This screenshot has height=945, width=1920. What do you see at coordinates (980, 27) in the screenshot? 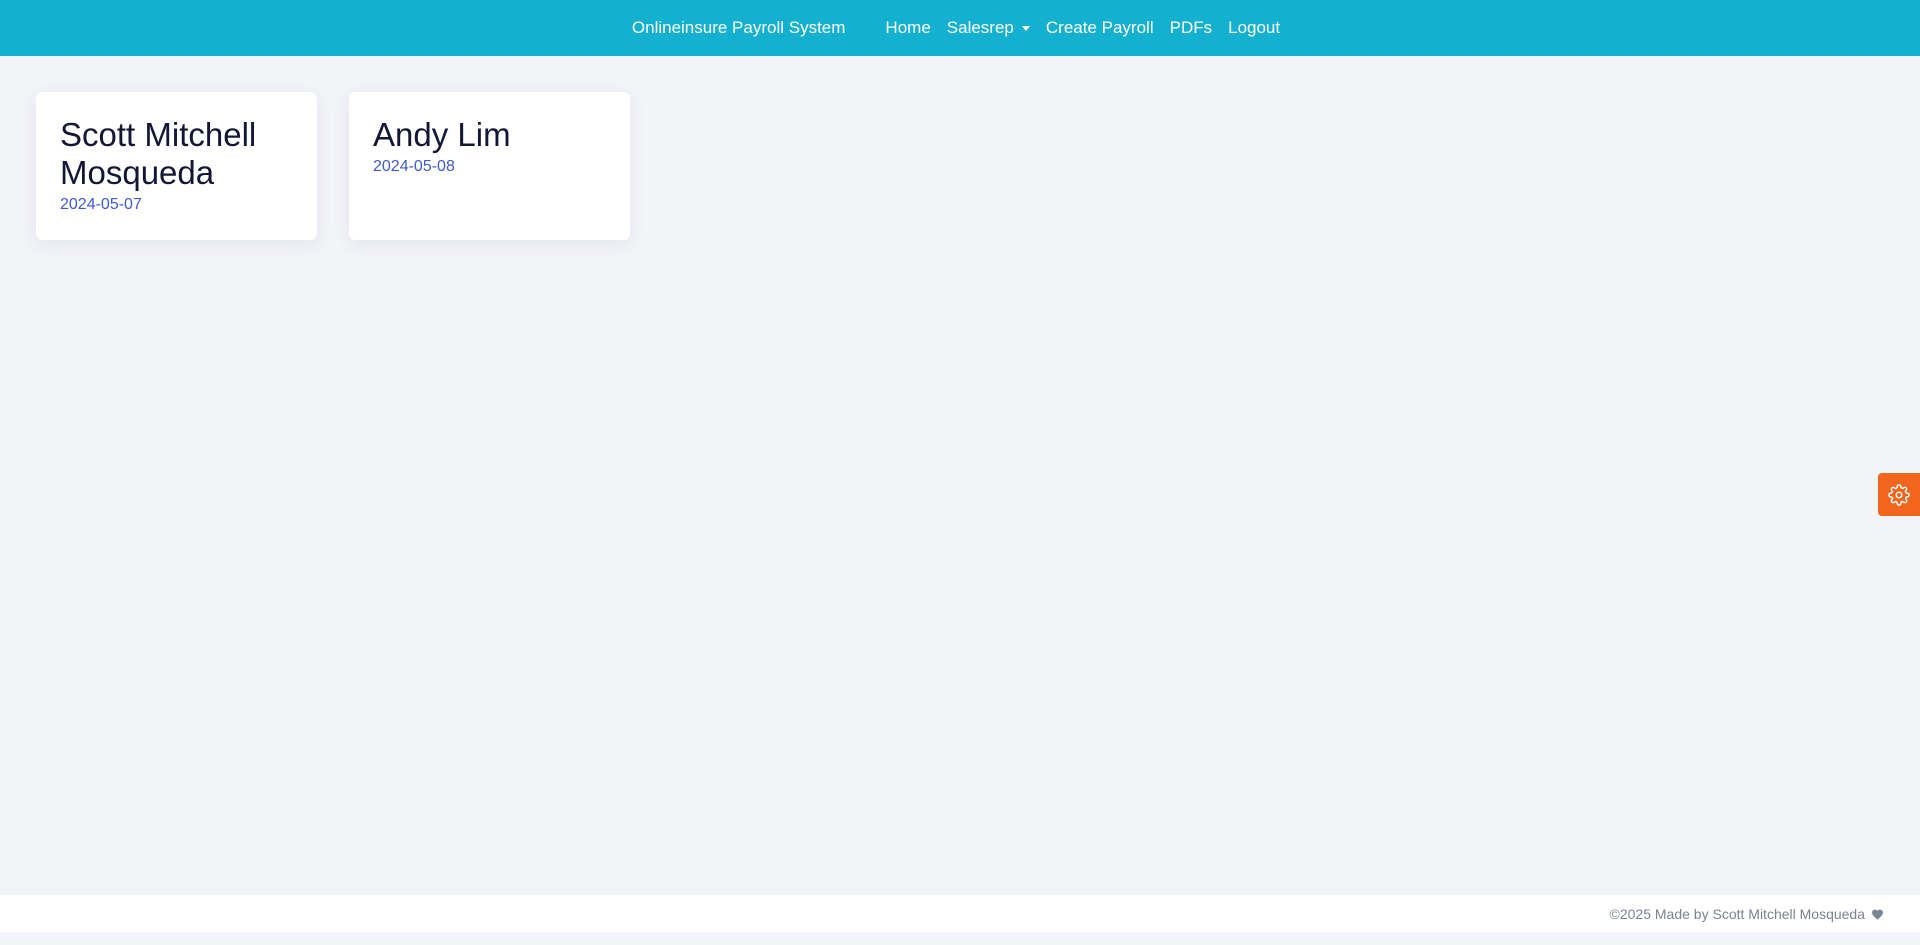
I see `nav-dropdown-salesrep-label: Salesrep` at bounding box center [980, 27].